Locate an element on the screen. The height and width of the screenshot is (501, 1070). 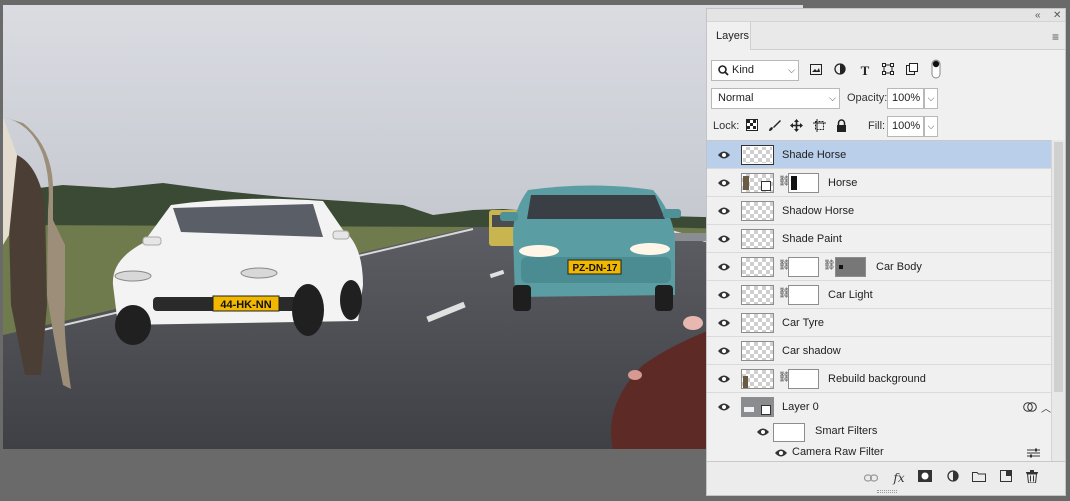
filter-pixel-icon is located at coordinates (816, 71).